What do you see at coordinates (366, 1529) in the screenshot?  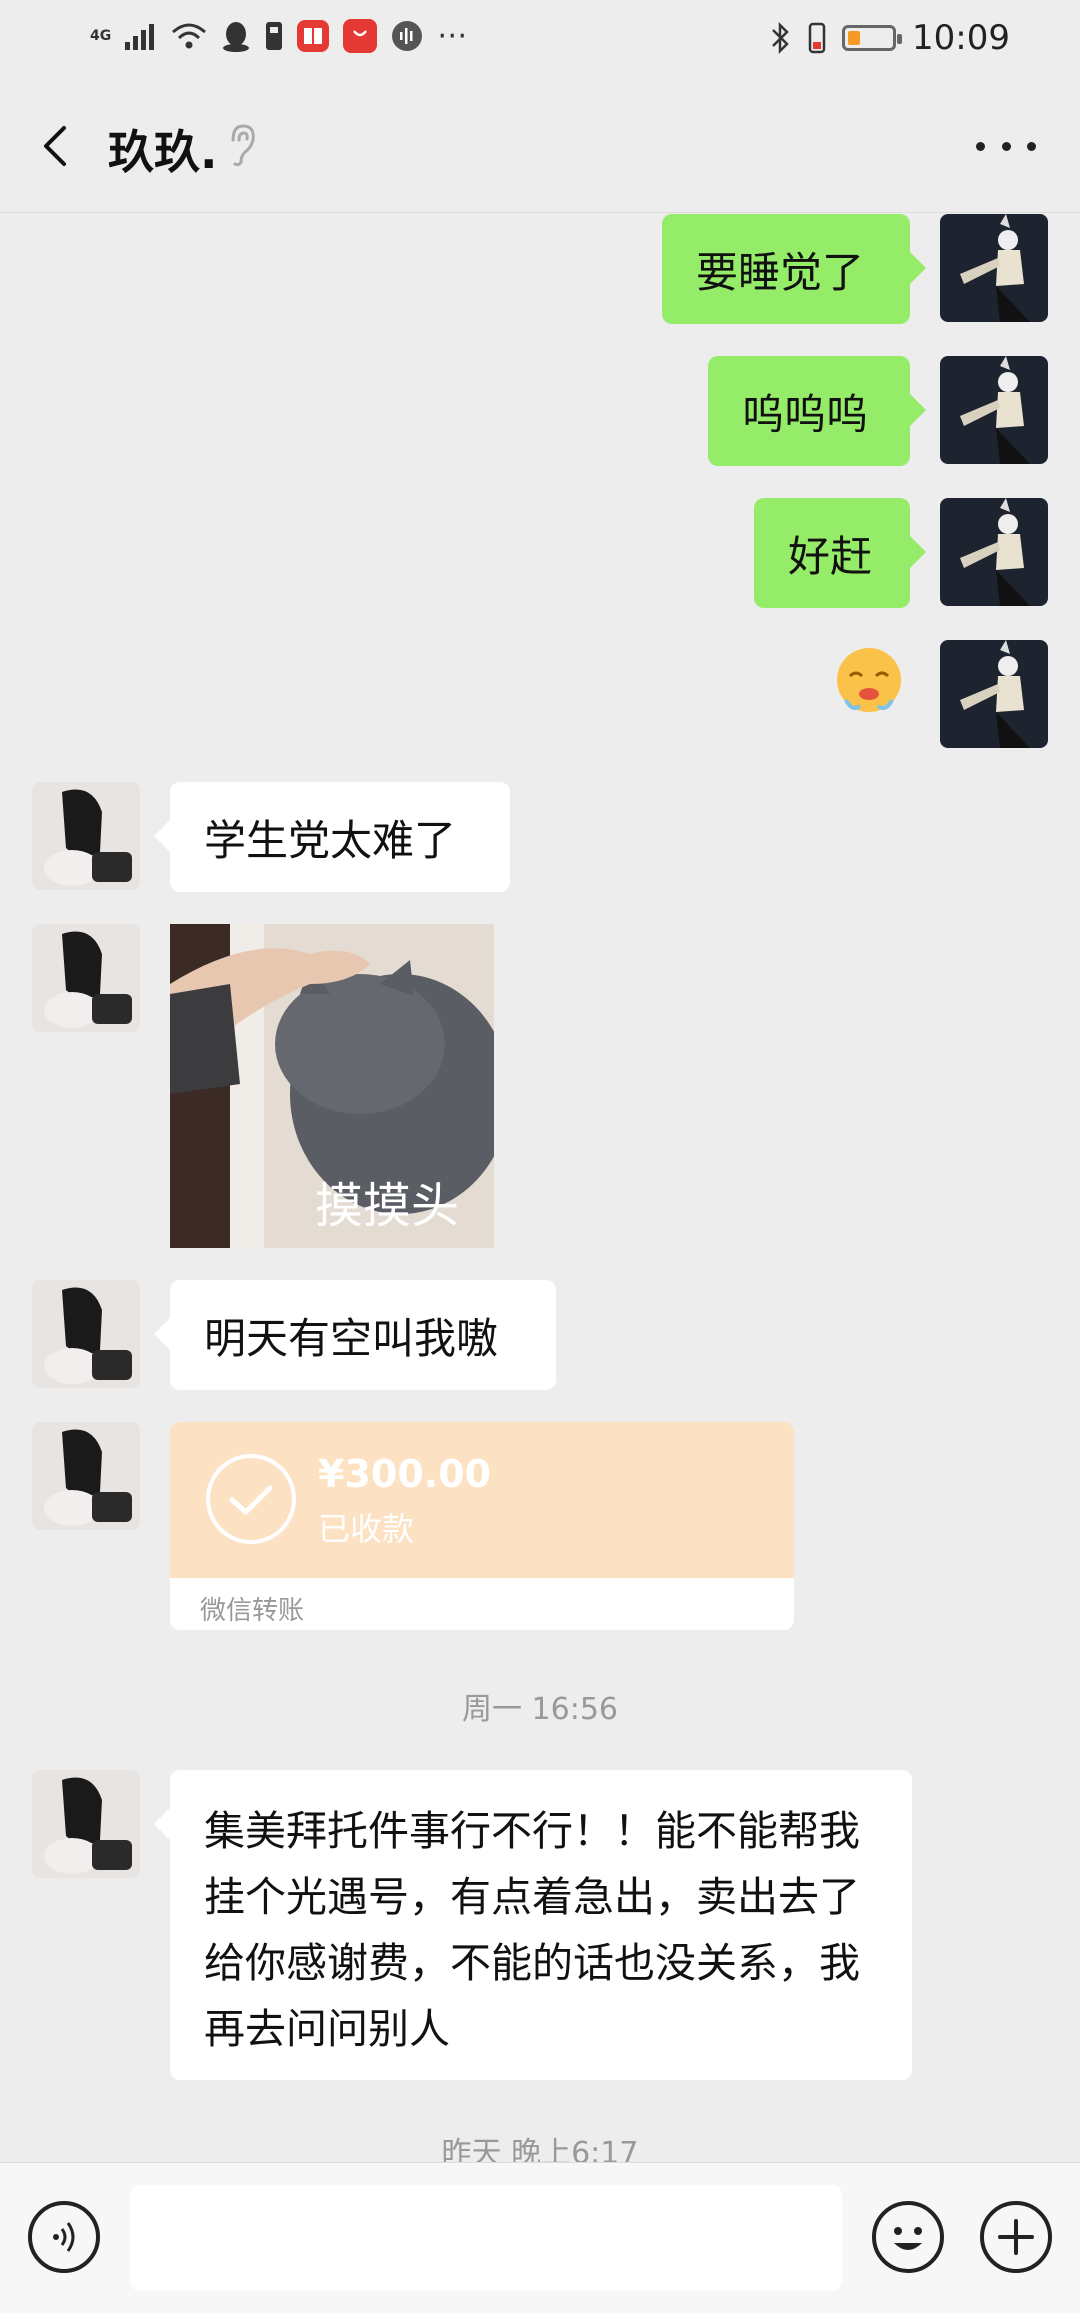 I see `transfer-status: 已收款` at bounding box center [366, 1529].